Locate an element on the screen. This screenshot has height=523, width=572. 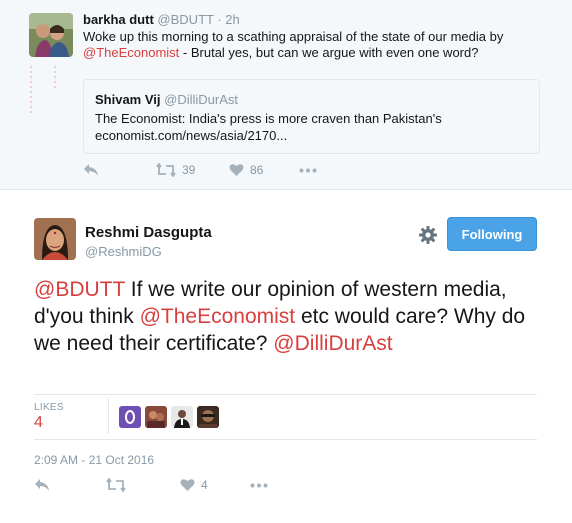
thread-connector is located at coordinates (44, 90).